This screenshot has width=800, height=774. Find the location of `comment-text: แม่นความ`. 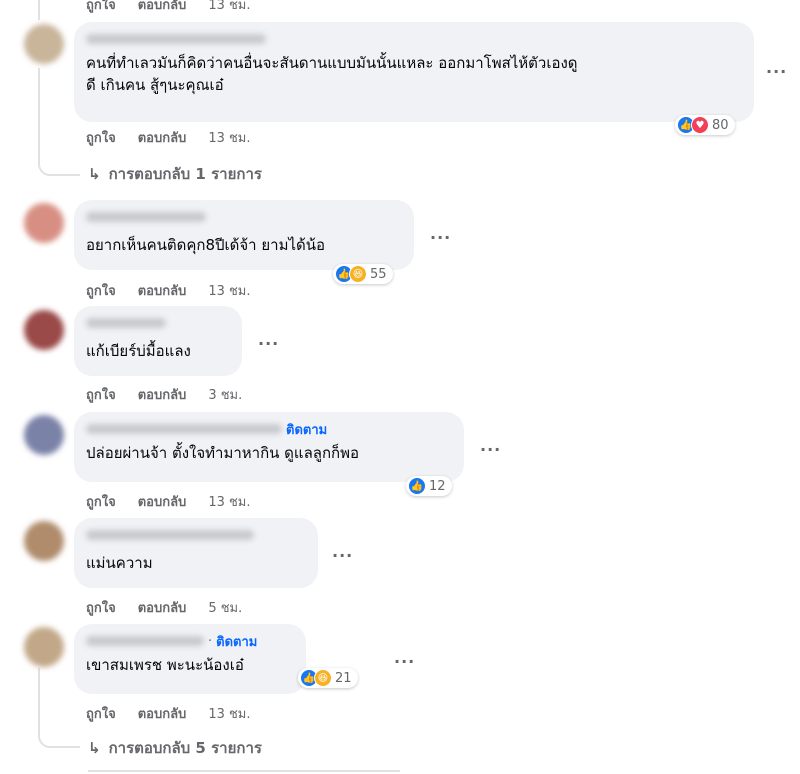

comment-text: แม่นความ is located at coordinates (119, 563).